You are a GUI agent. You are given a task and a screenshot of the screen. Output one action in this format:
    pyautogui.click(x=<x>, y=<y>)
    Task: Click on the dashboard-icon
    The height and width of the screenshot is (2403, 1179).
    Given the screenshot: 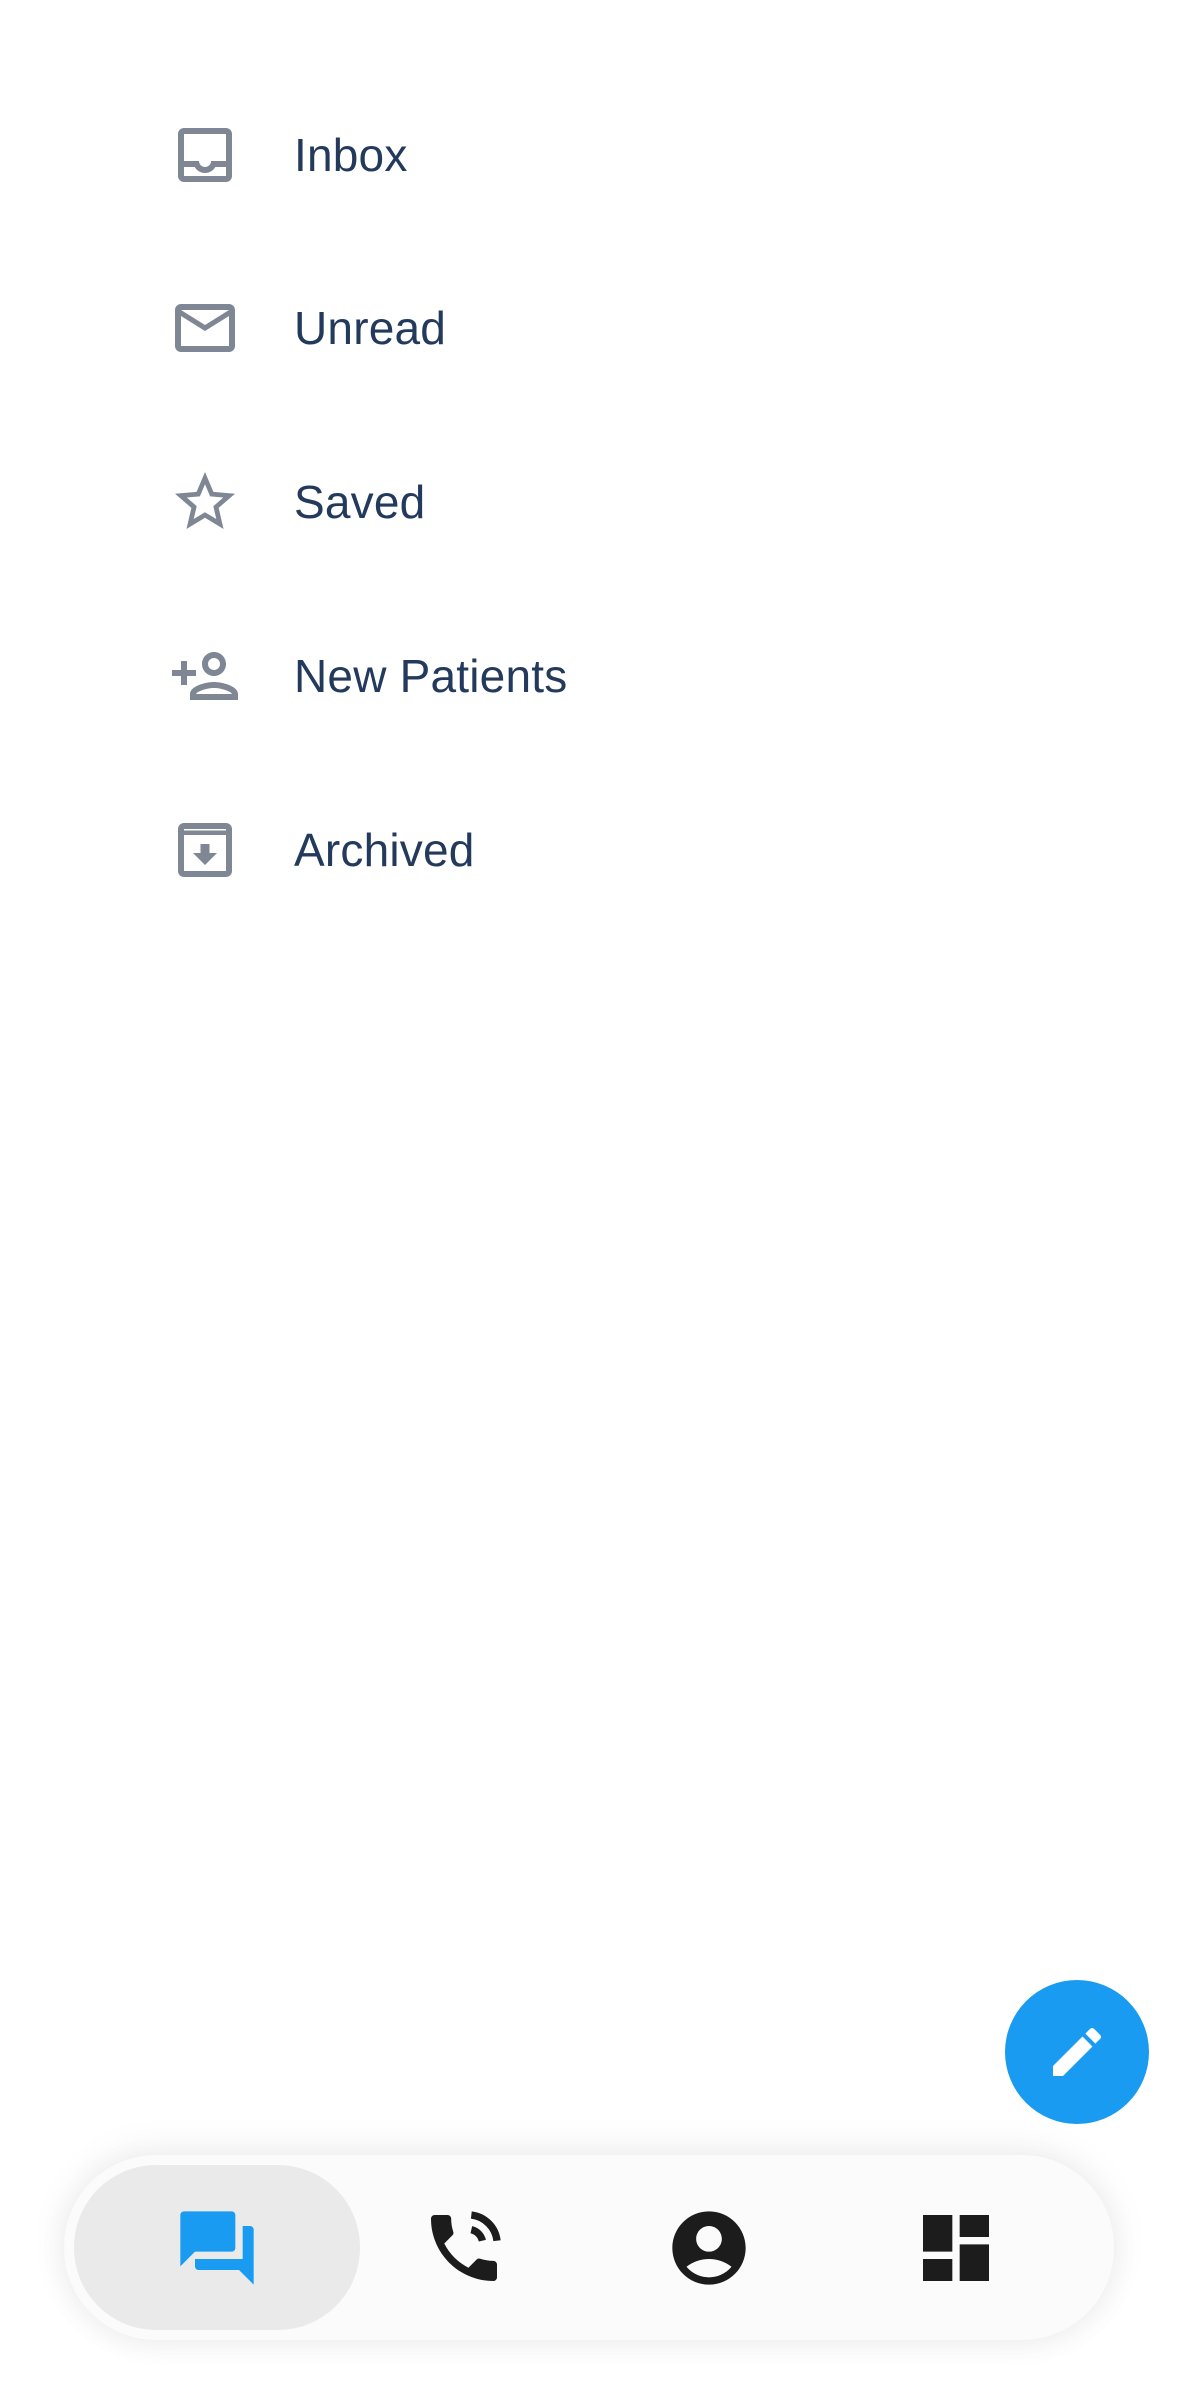 What is the action you would take?
    pyautogui.click(x=956, y=2248)
    